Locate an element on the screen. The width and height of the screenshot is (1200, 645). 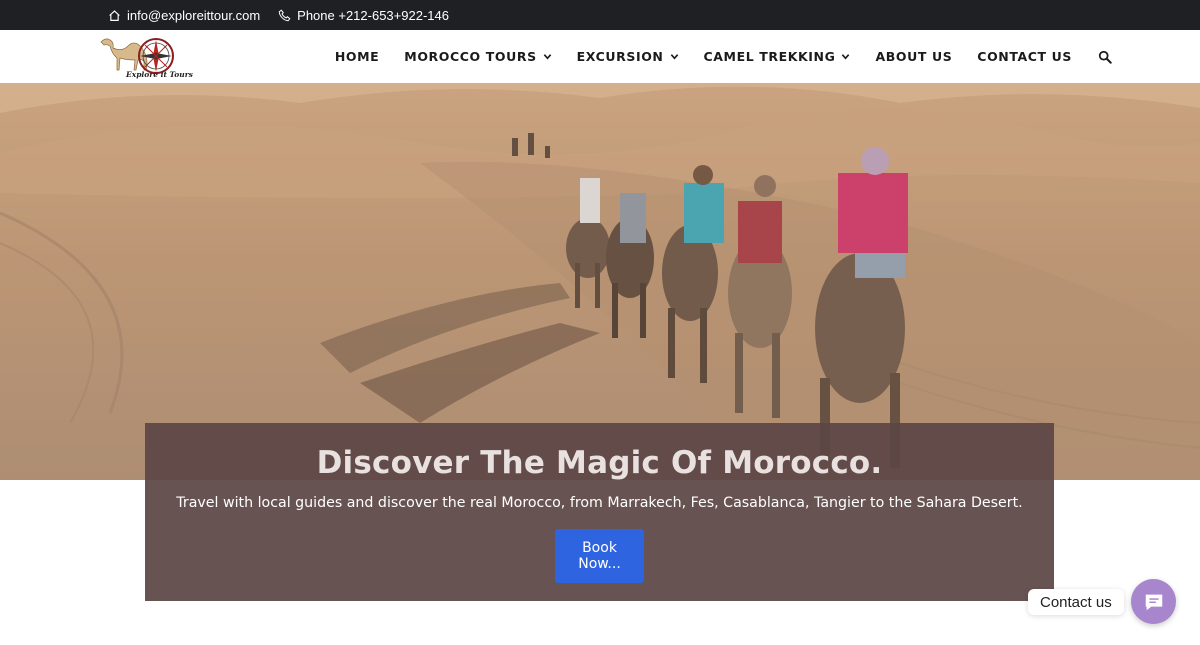
nav-morocco-tours: MOROCCO TOURS is located at coordinates (477, 56).